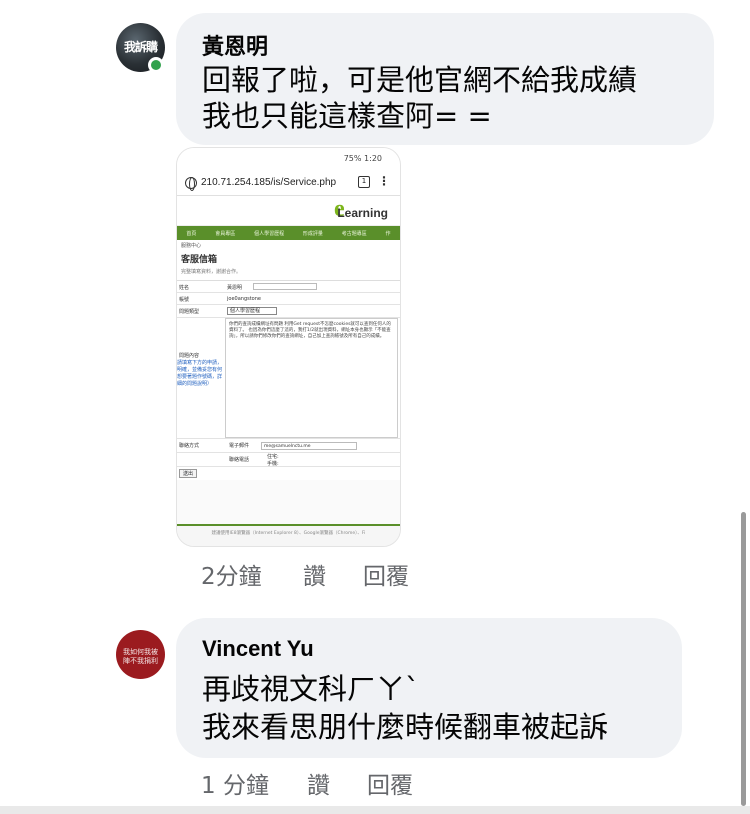  I want to click on field-label: 姓名, so click(184, 288).